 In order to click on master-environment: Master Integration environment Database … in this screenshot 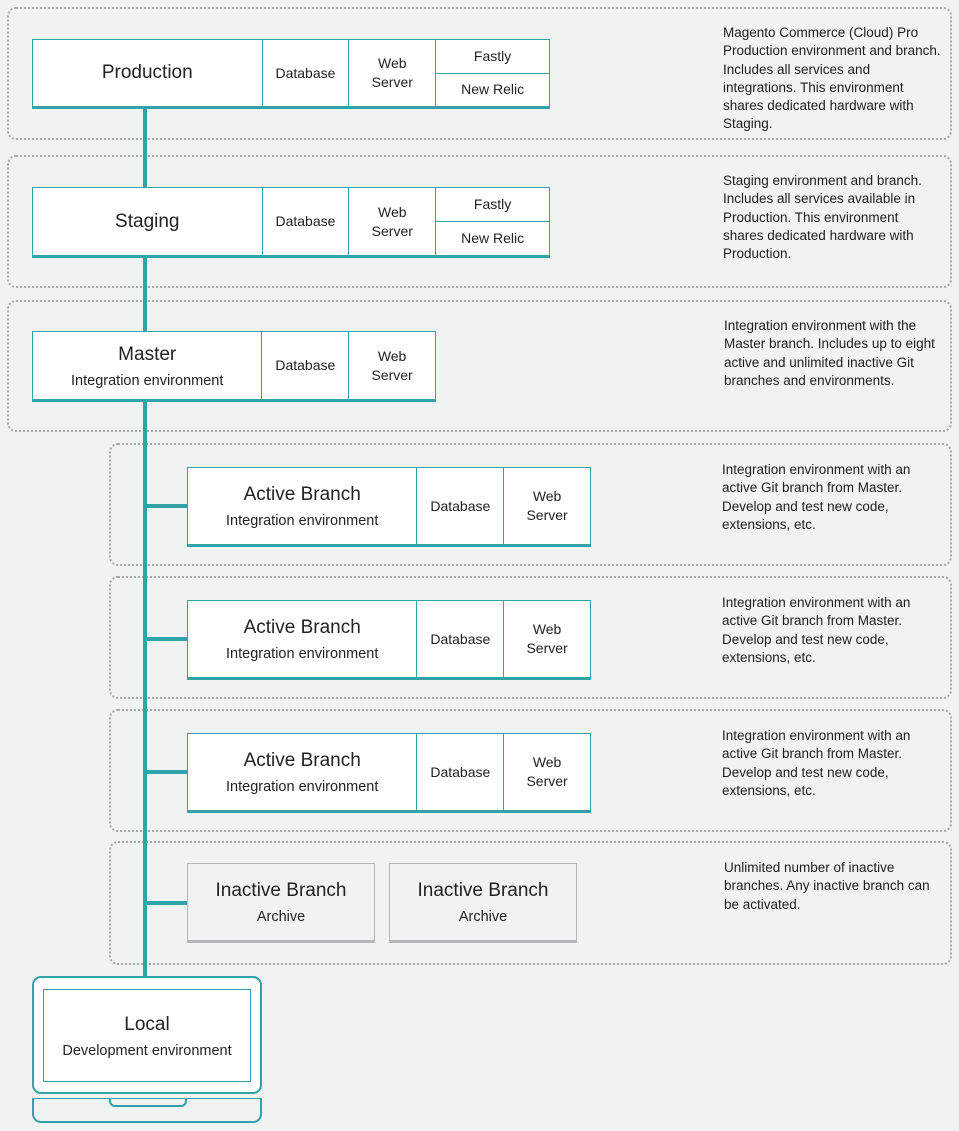, I will do `click(234, 366)`.